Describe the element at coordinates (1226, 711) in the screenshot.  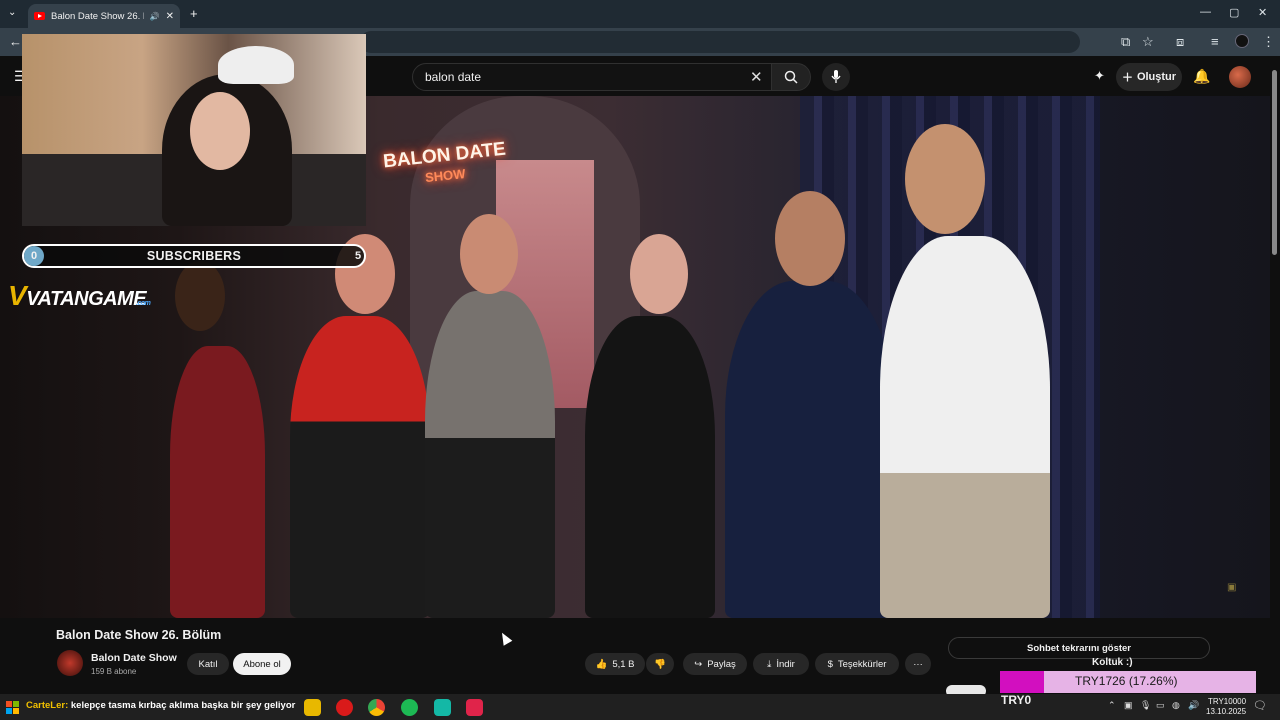
I see `taskbar-date: 13.10.2025` at that location.